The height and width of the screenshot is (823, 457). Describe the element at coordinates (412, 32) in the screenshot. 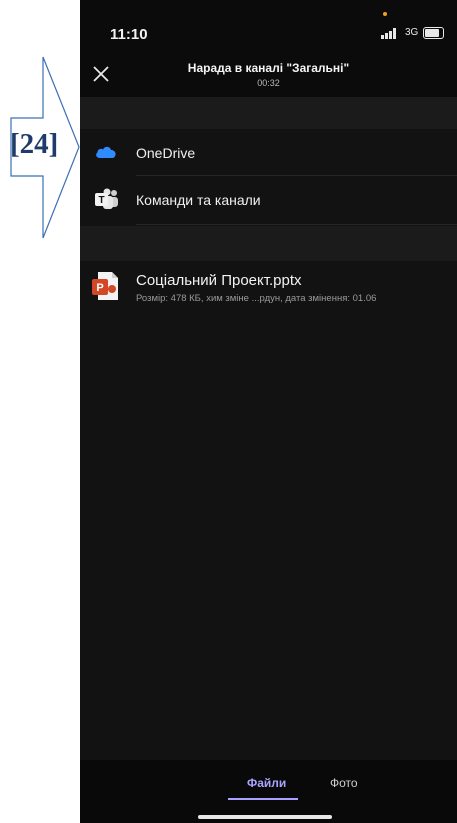

I see `network-type: 3G` at that location.